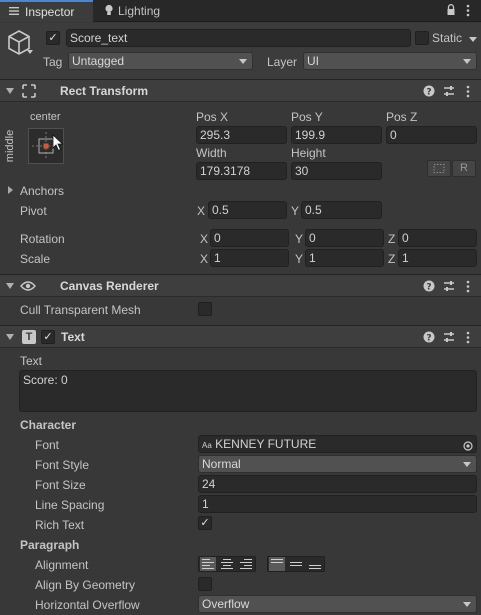  What do you see at coordinates (437, 238) in the screenshot?
I see `rotation-z-field: 0` at bounding box center [437, 238].